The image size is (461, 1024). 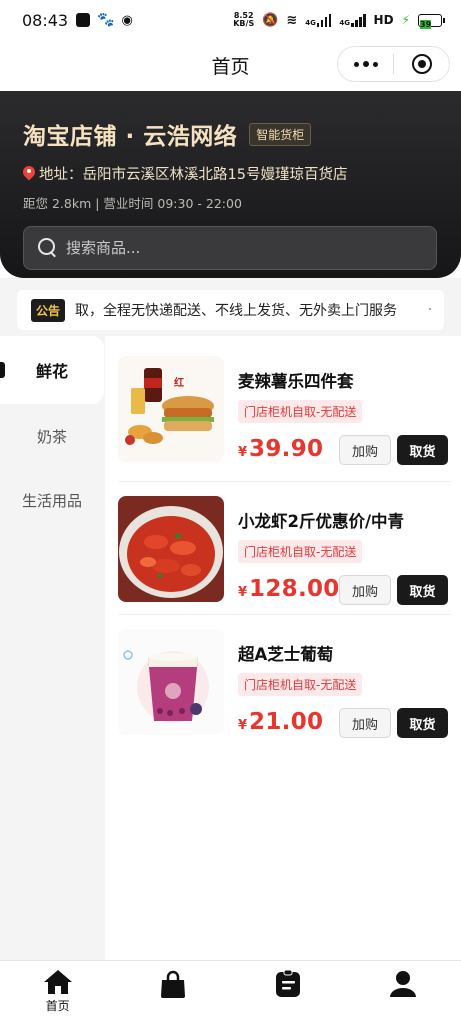 What do you see at coordinates (292, 20) in the screenshot?
I see `wifi-icon: ≋` at bounding box center [292, 20].